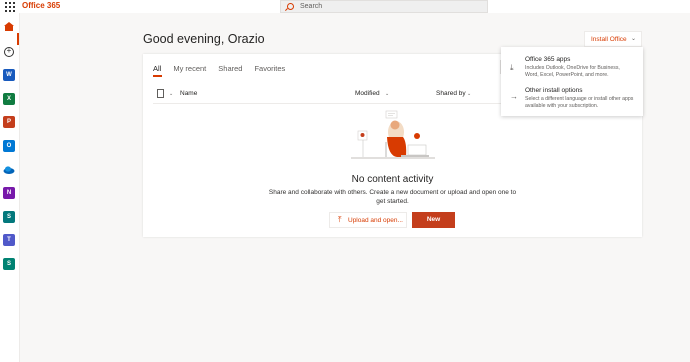 This screenshot has width=690, height=362. I want to click on column-modified: Modified, so click(367, 93).